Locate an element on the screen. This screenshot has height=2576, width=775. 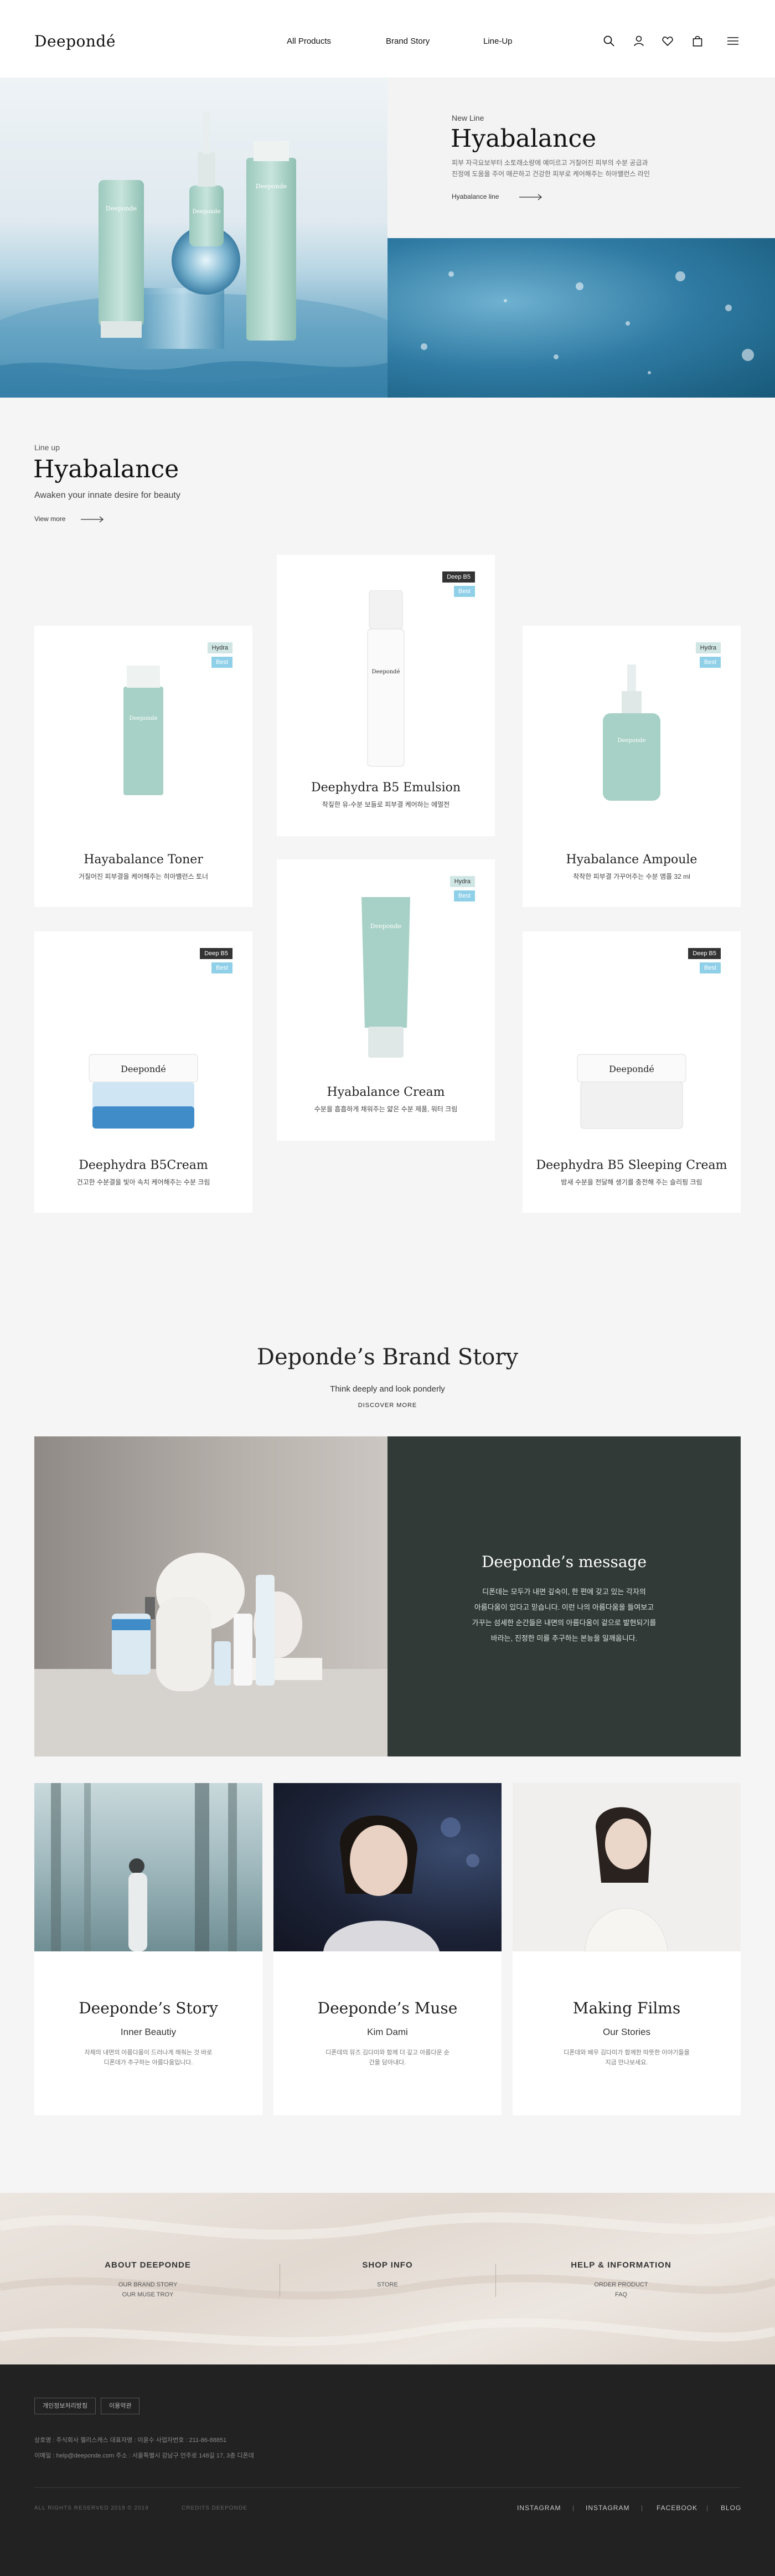
lineup-view-more: View more is located at coordinates (50, 519).